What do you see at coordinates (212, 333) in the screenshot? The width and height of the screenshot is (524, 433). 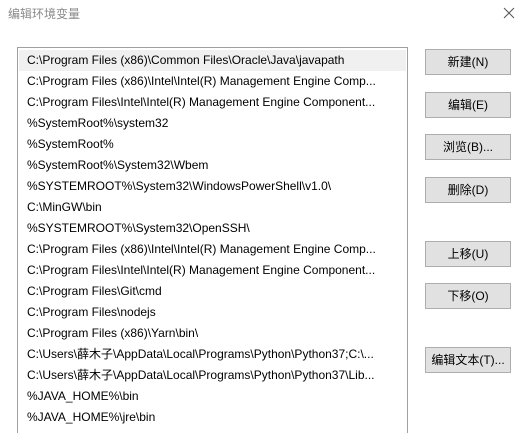 I see `path-list-item: C:\Program Files (x86)\Yarn\bin\` at bounding box center [212, 333].